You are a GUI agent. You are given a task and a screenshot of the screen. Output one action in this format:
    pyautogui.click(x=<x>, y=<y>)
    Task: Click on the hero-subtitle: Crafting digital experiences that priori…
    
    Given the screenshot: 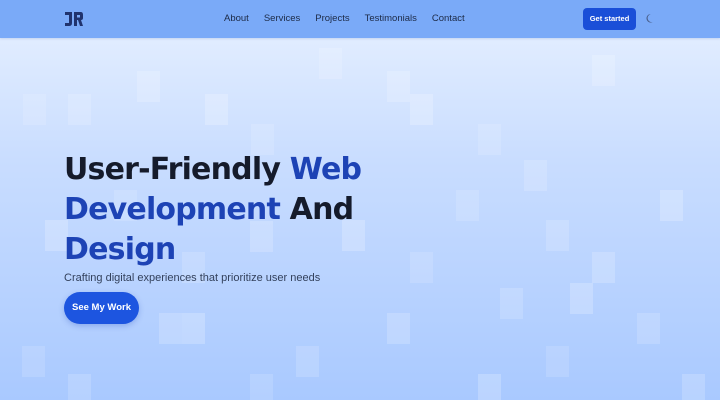 What is the action you would take?
    pyautogui.click(x=192, y=278)
    